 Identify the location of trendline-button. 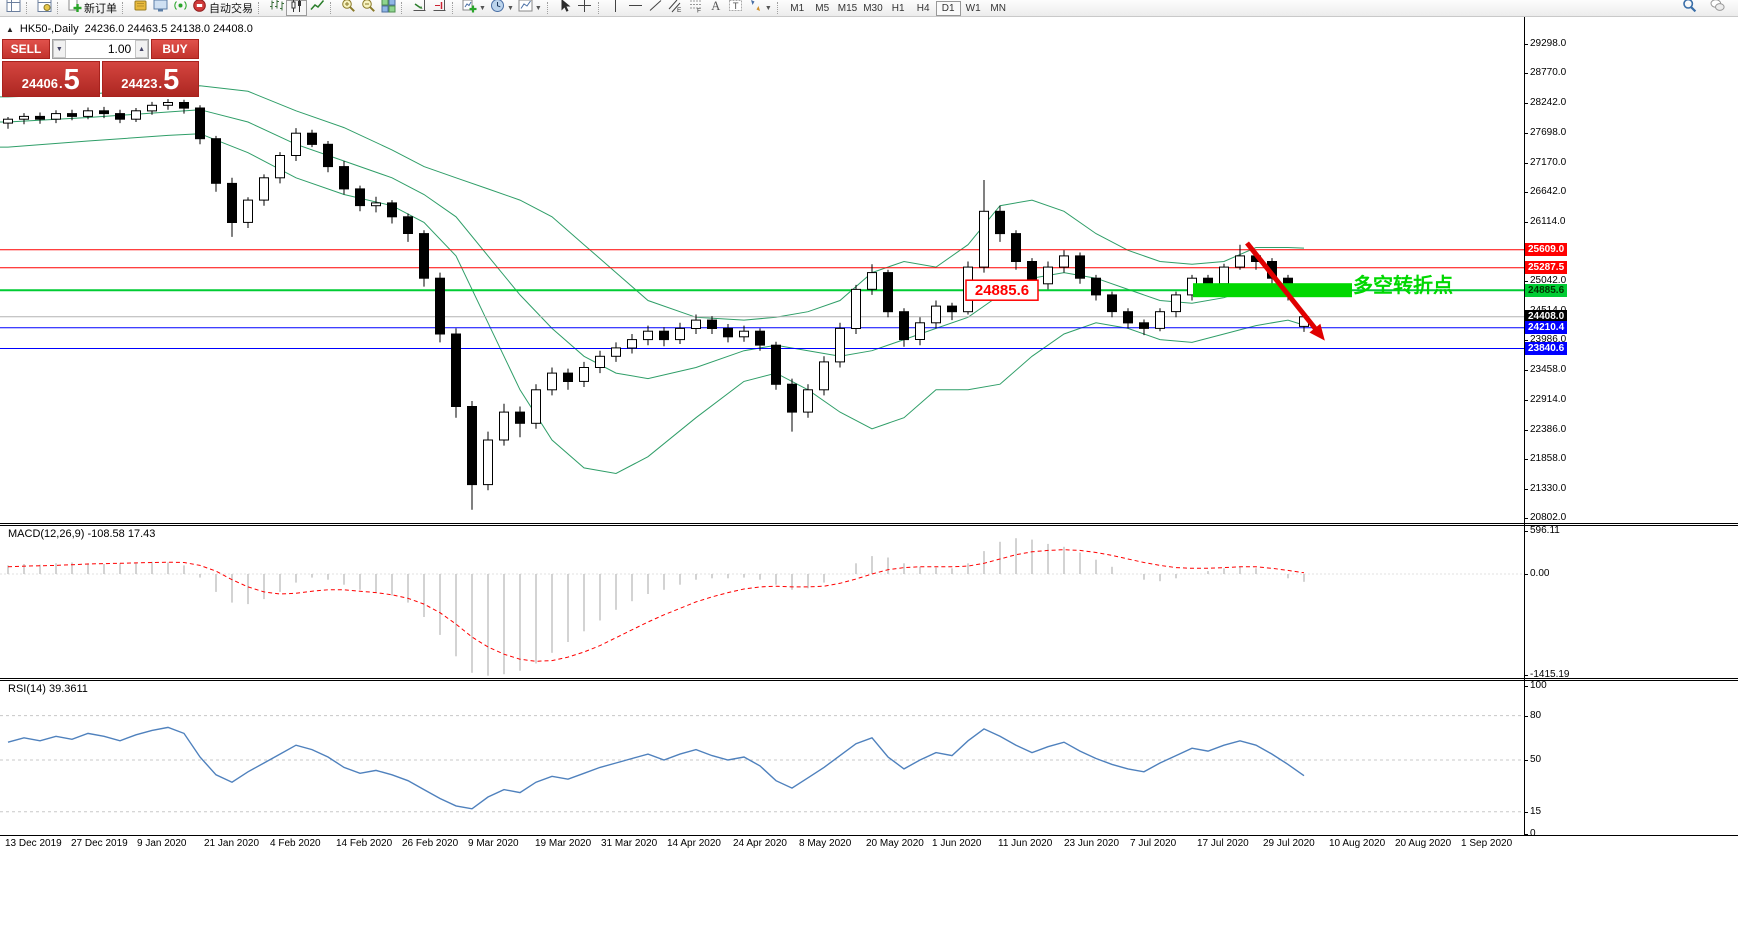
(656, 8).